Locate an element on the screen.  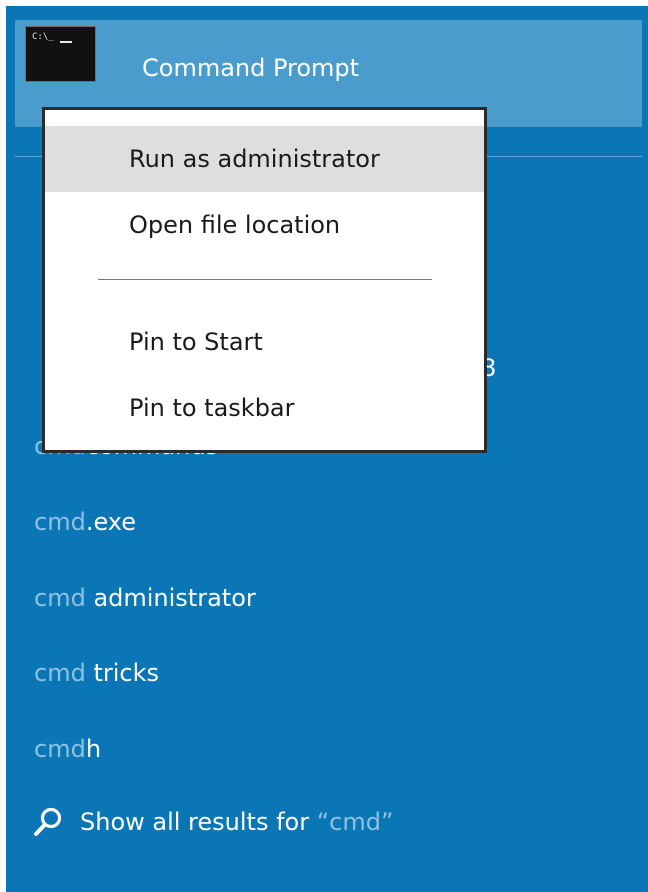
suggestion-item: cmd administrator is located at coordinates (145, 598).